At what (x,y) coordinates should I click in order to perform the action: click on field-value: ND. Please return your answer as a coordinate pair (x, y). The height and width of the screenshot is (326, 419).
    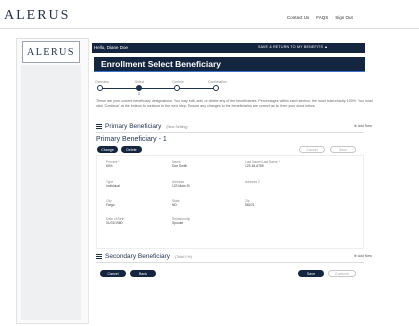
    Looking at the image, I should click on (174, 205).